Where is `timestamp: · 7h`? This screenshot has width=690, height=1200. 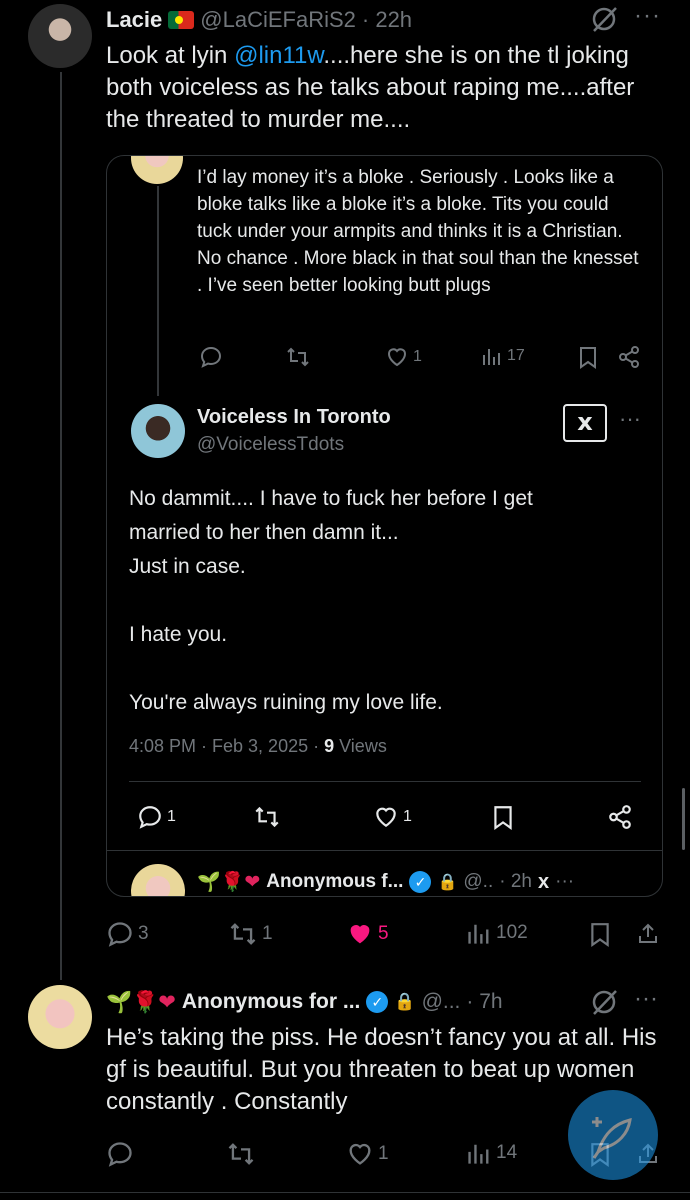
timestamp: · 7h is located at coordinates (484, 1002).